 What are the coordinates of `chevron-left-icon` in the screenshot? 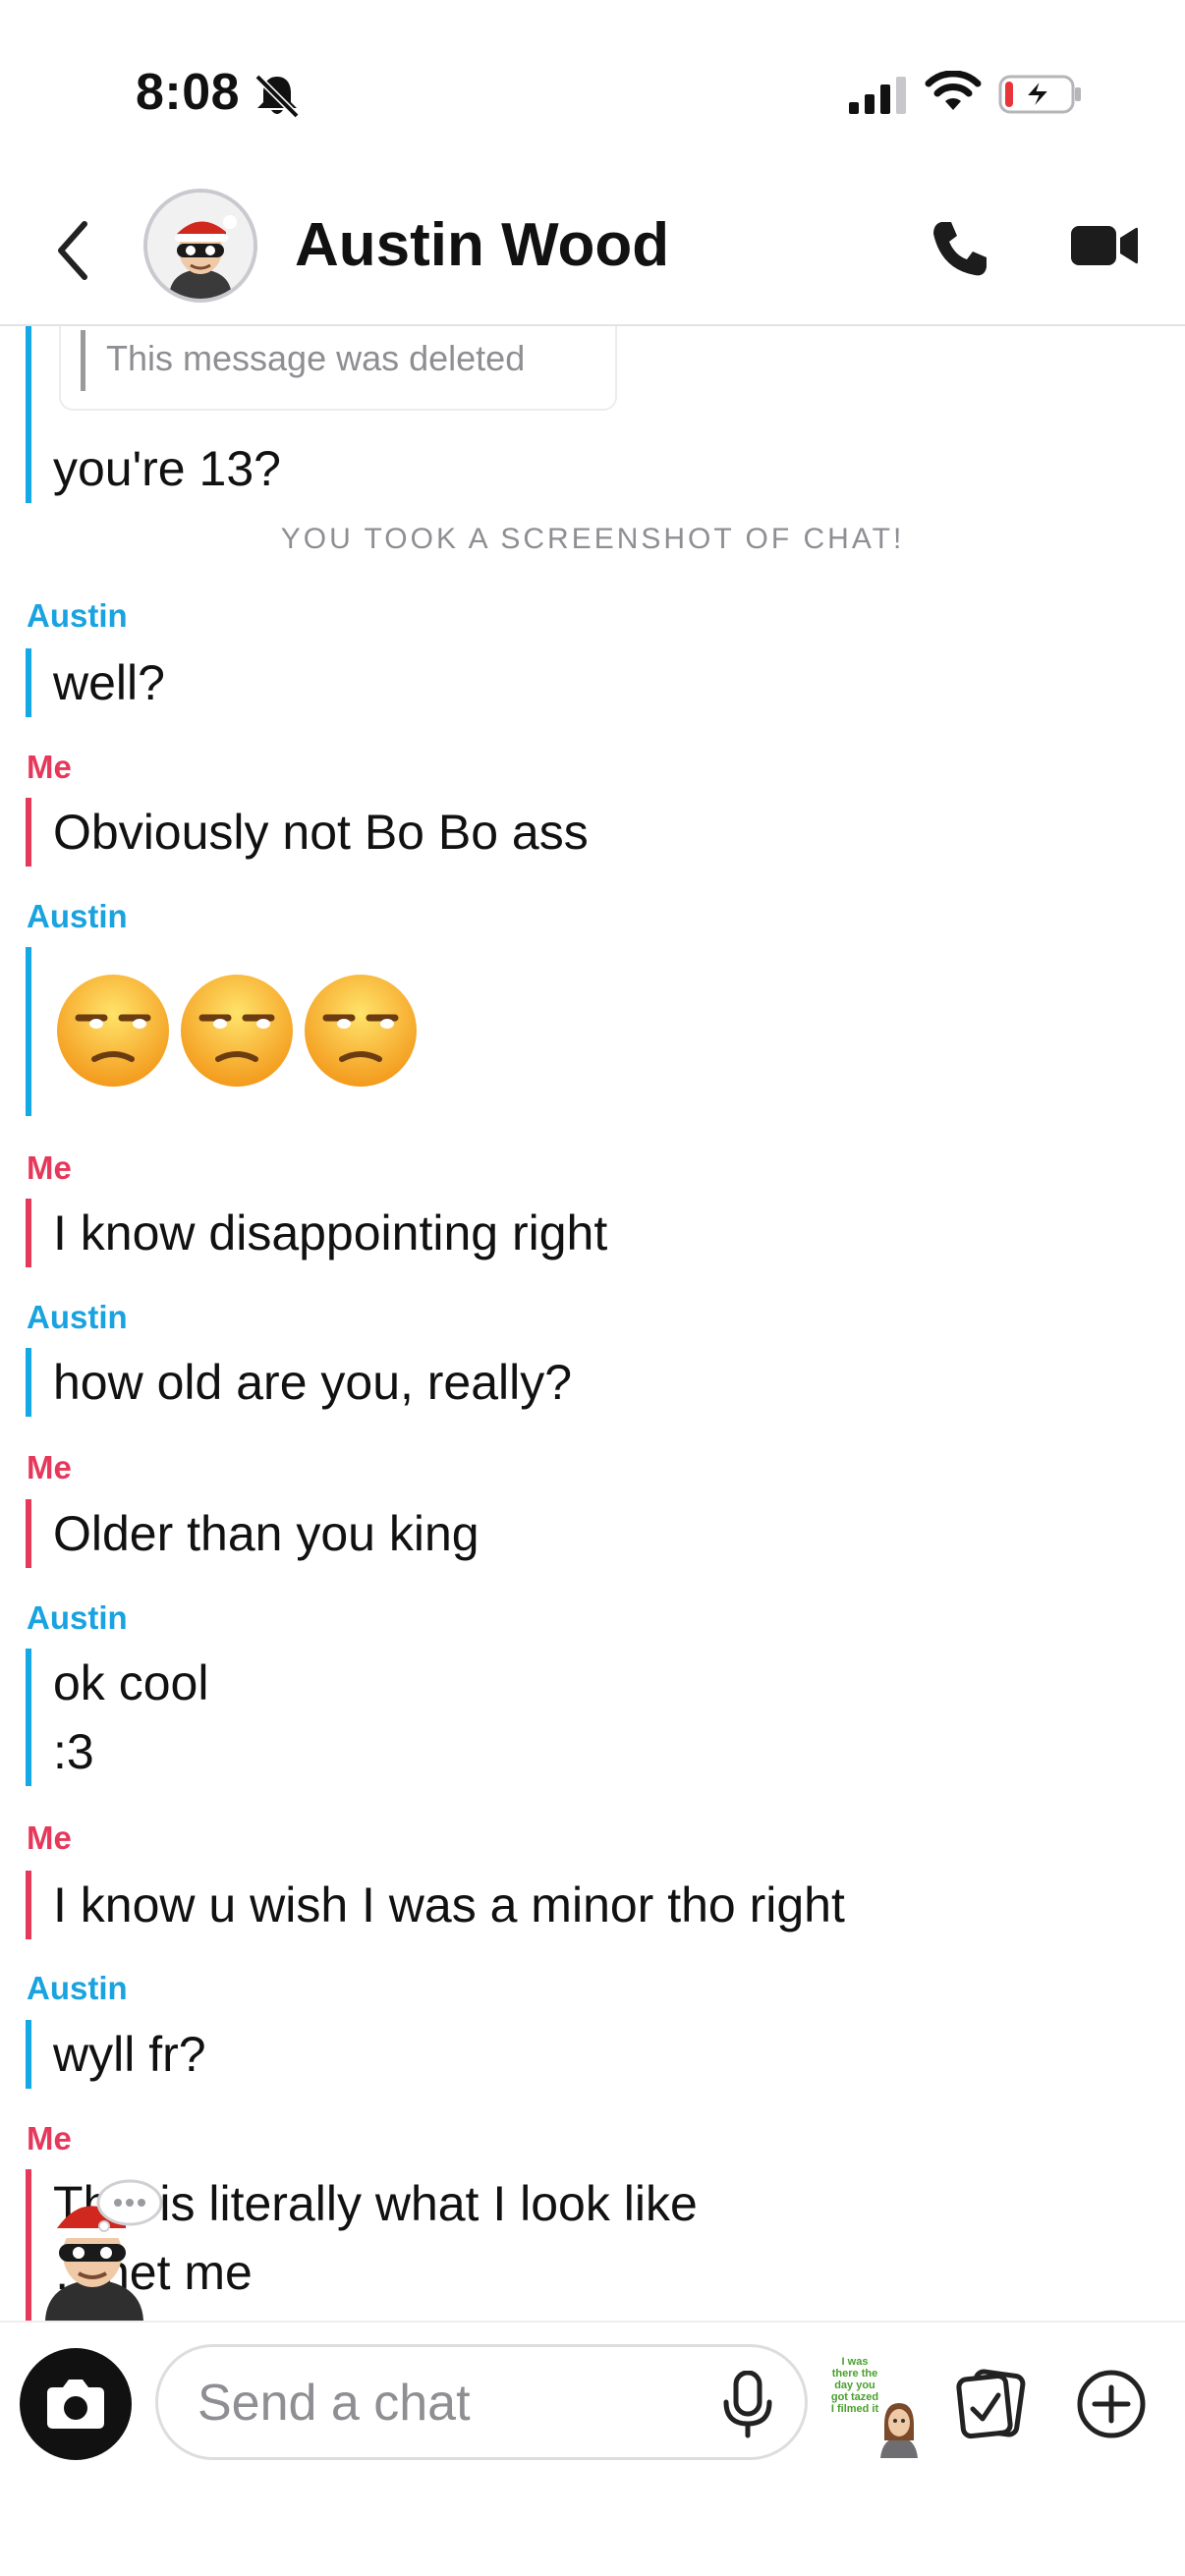 It's located at (73, 250).